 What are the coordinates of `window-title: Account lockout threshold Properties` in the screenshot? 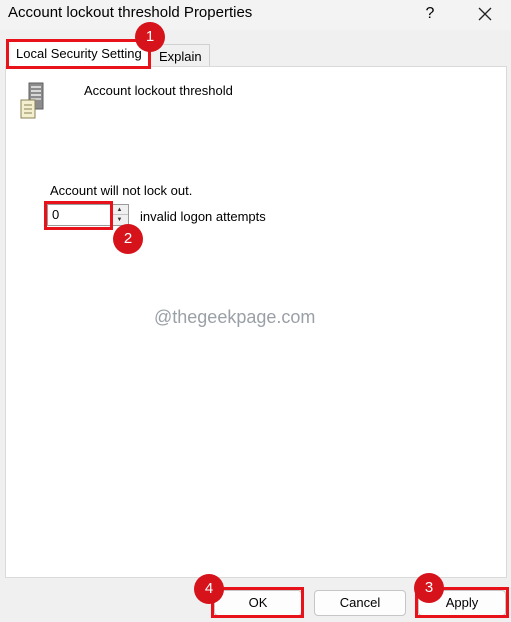 It's located at (130, 12).